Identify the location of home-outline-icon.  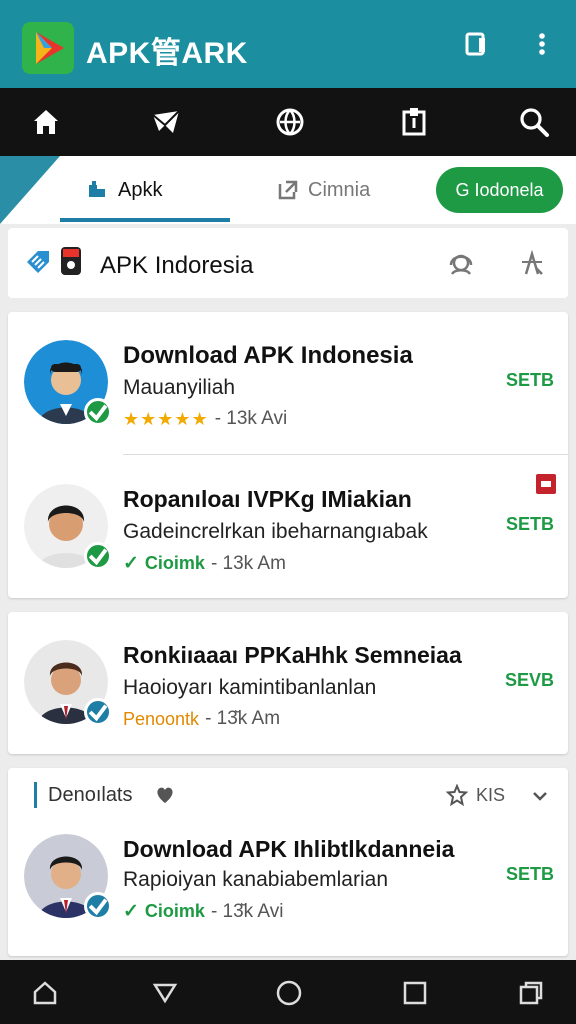
(45, 993).